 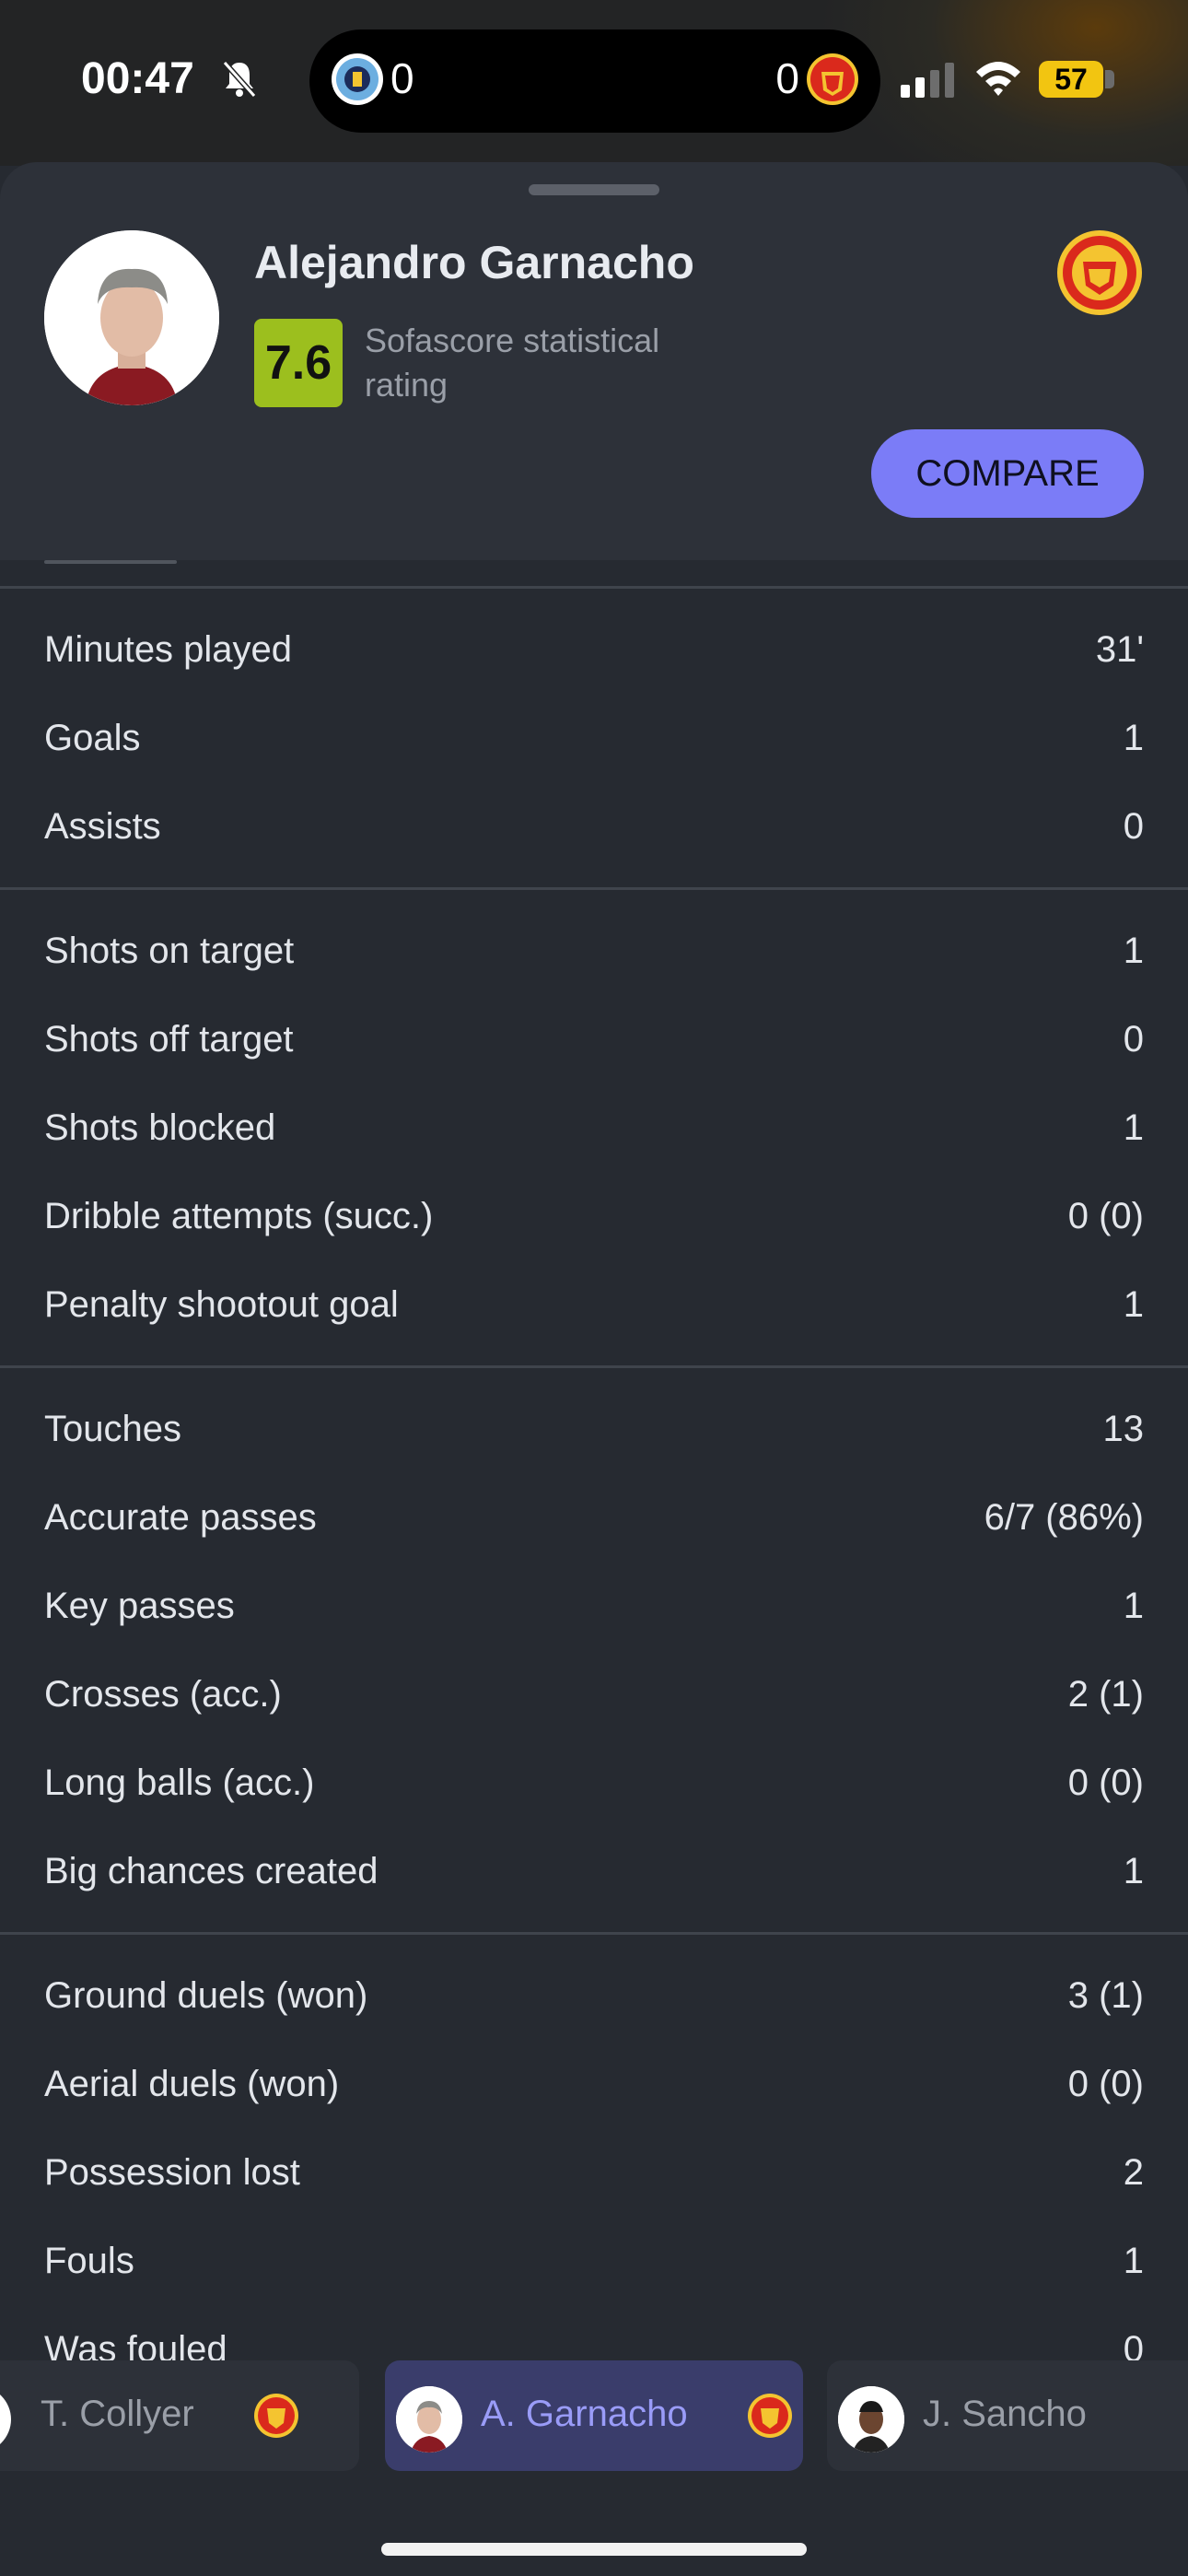 I want to click on stat-row: Possession lost 2, so click(x=594, y=2172).